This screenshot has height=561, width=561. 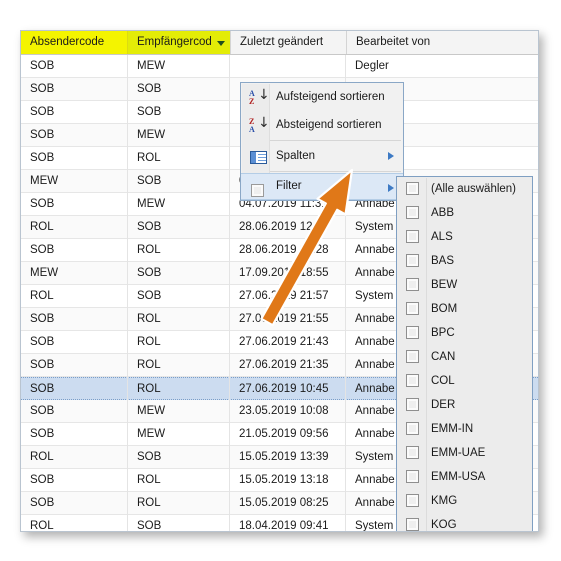 What do you see at coordinates (289, 42) in the screenshot?
I see `column-header-zuletzt-geaendert: Zuletzt geändert` at bounding box center [289, 42].